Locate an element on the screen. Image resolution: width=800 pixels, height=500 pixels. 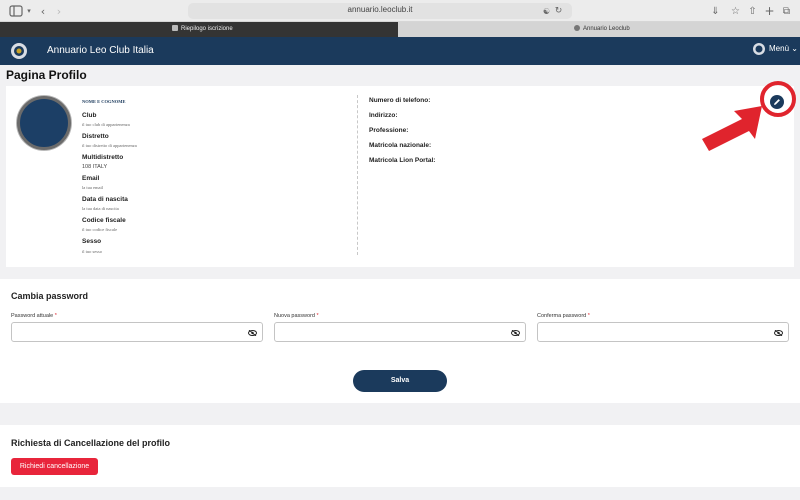
confirm-password-label: Conferma password * is located at coordinates (563, 316).